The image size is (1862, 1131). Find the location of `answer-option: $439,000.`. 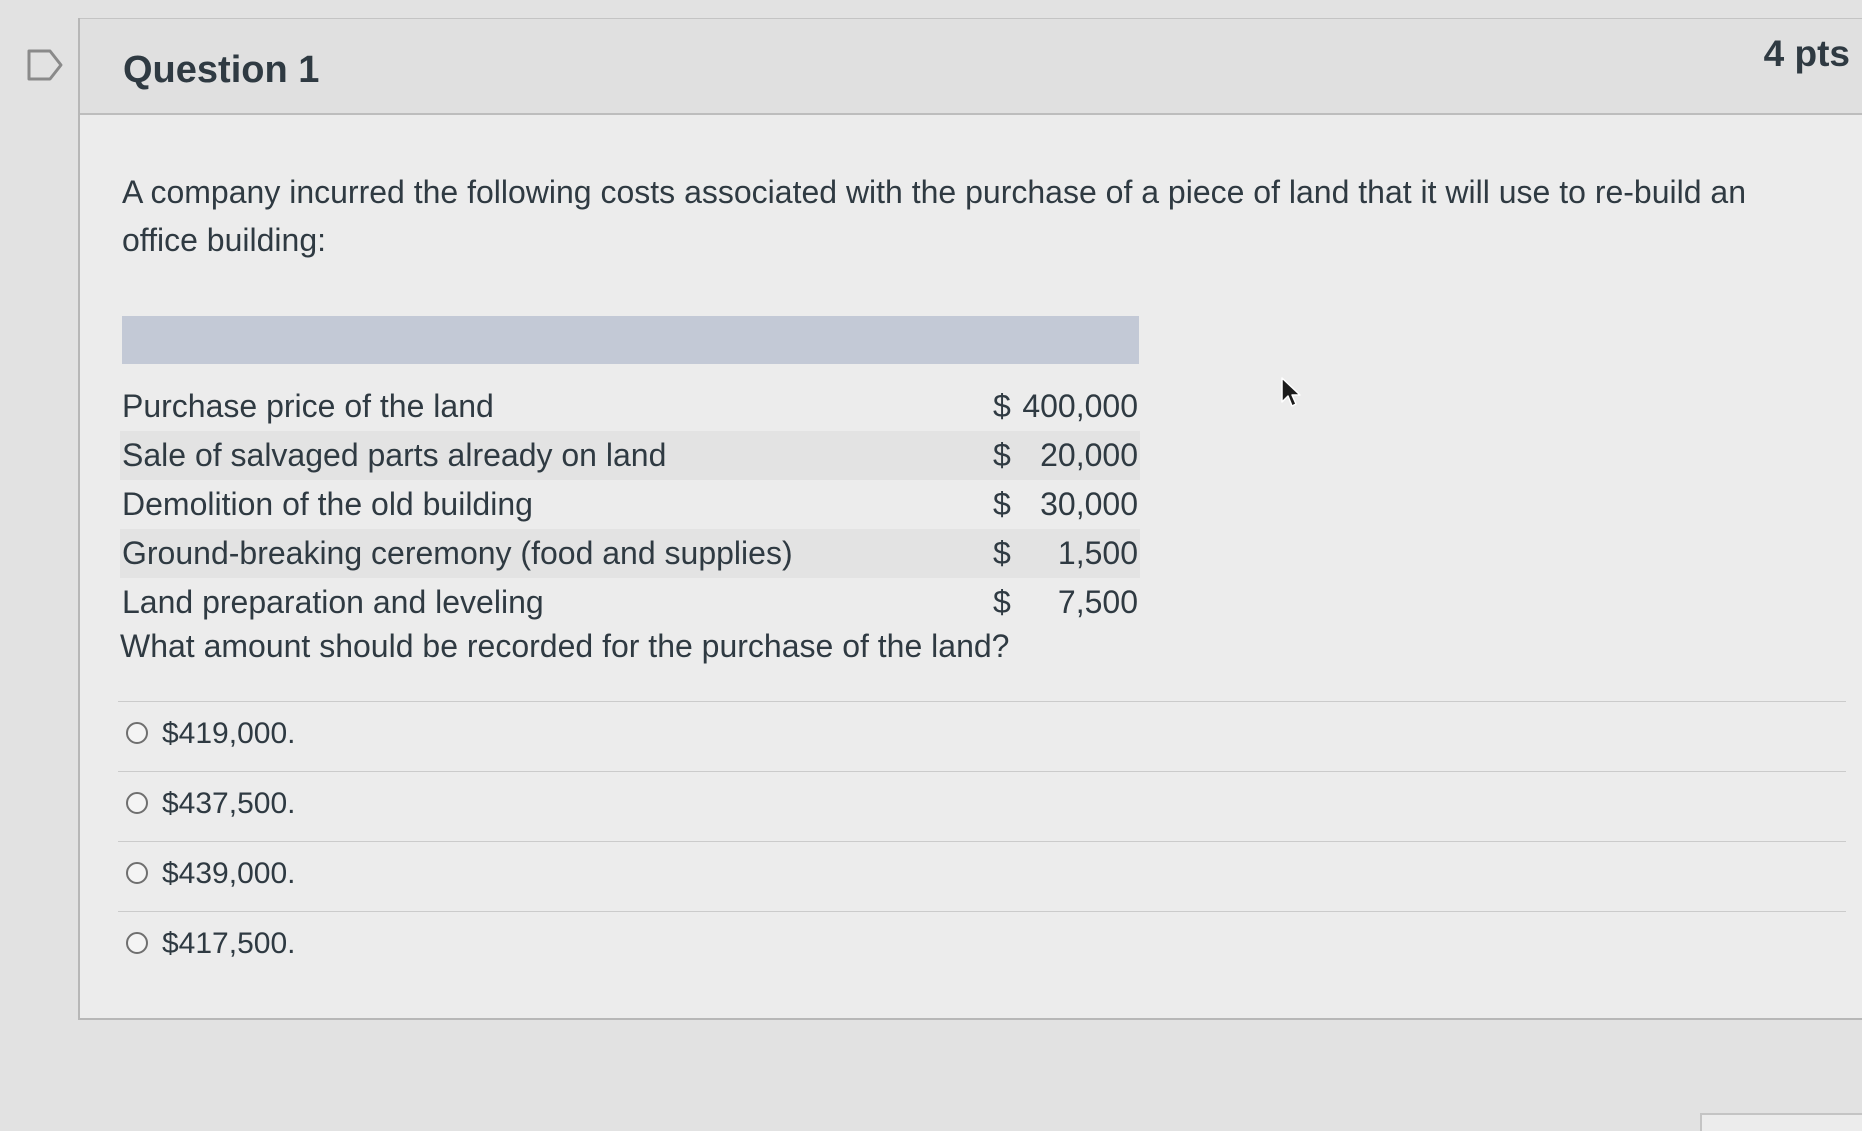

answer-option: $439,000. is located at coordinates (982, 877).